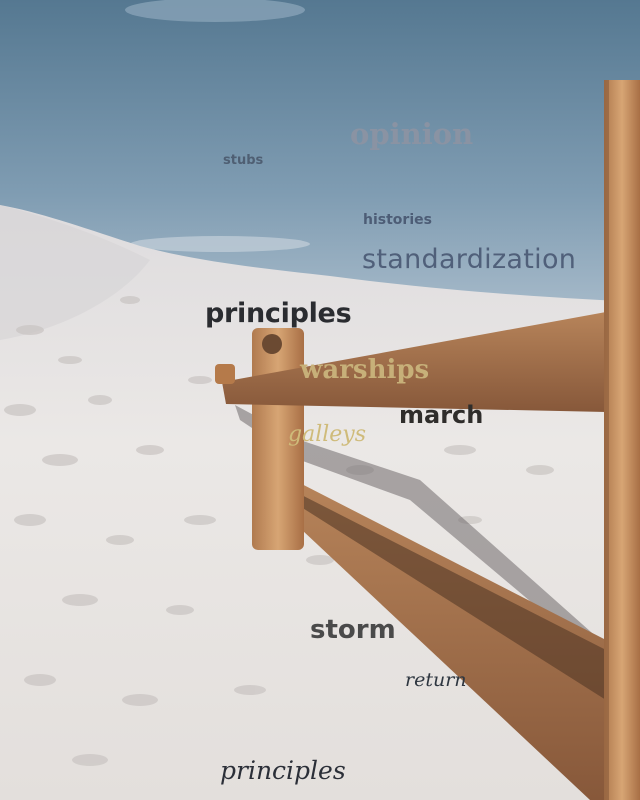  Describe the element at coordinates (278, 313) in the screenshot. I see `overlay-word-principles: principles` at that location.